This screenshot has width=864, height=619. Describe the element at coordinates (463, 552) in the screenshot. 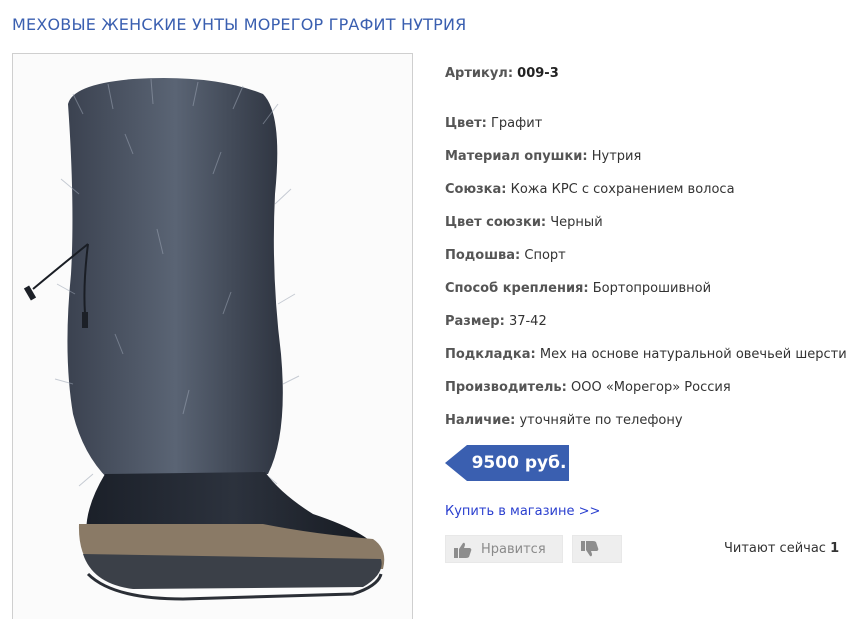

I see `thumbs-up-icon` at that location.